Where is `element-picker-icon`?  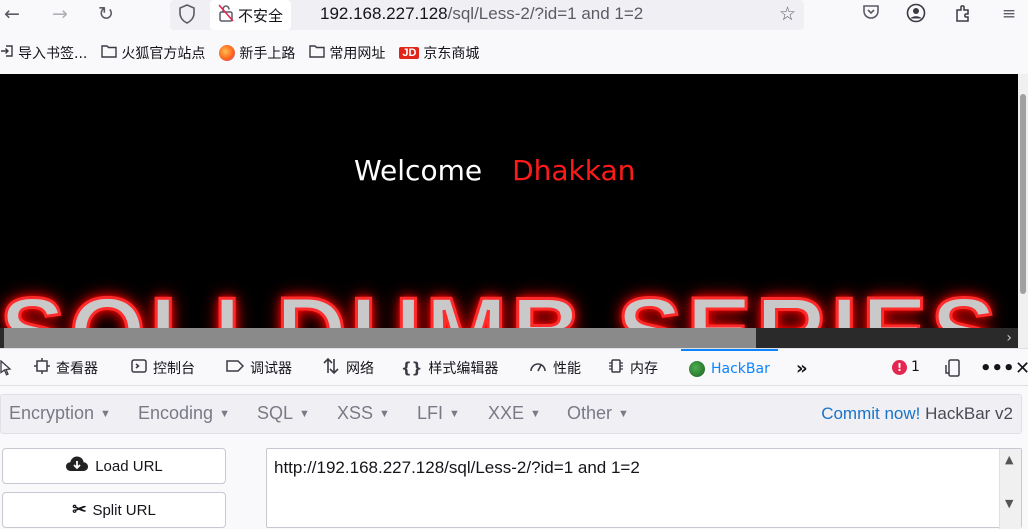 element-picker-icon is located at coordinates (6, 368).